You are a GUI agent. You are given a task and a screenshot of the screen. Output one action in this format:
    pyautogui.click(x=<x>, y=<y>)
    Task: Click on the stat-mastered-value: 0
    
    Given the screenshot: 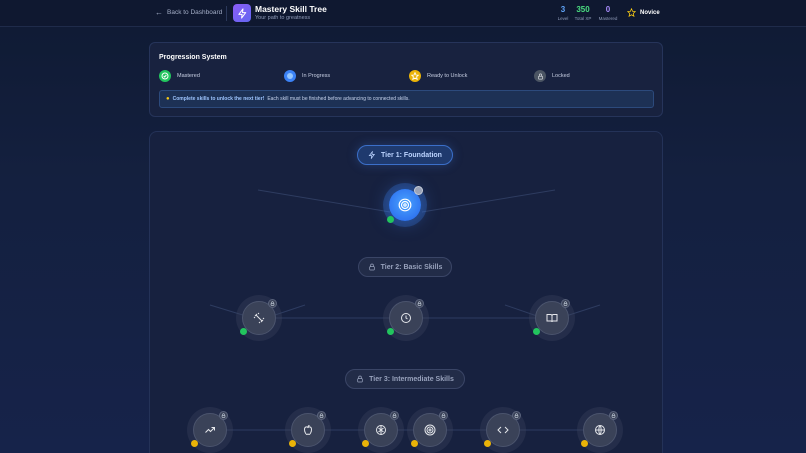 What is the action you would take?
    pyautogui.click(x=608, y=9)
    